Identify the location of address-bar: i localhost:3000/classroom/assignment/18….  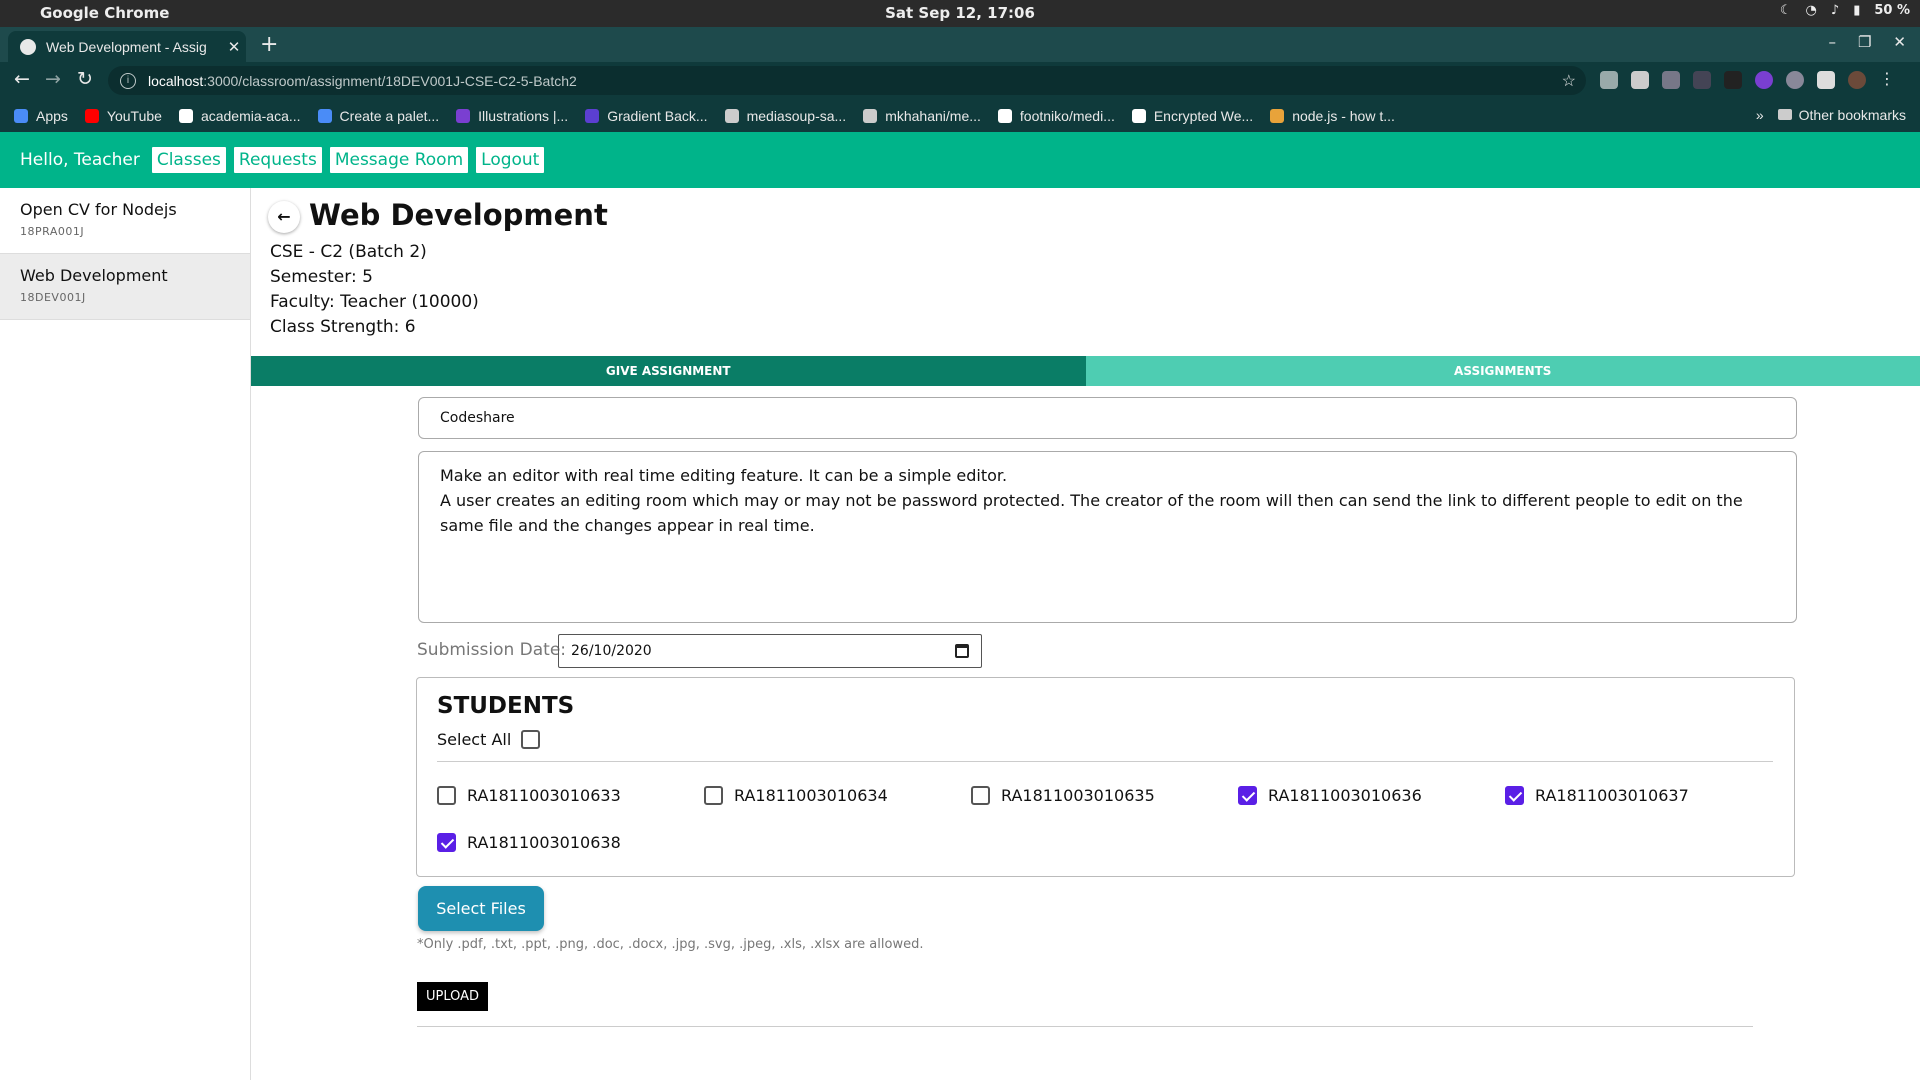
(847, 80).